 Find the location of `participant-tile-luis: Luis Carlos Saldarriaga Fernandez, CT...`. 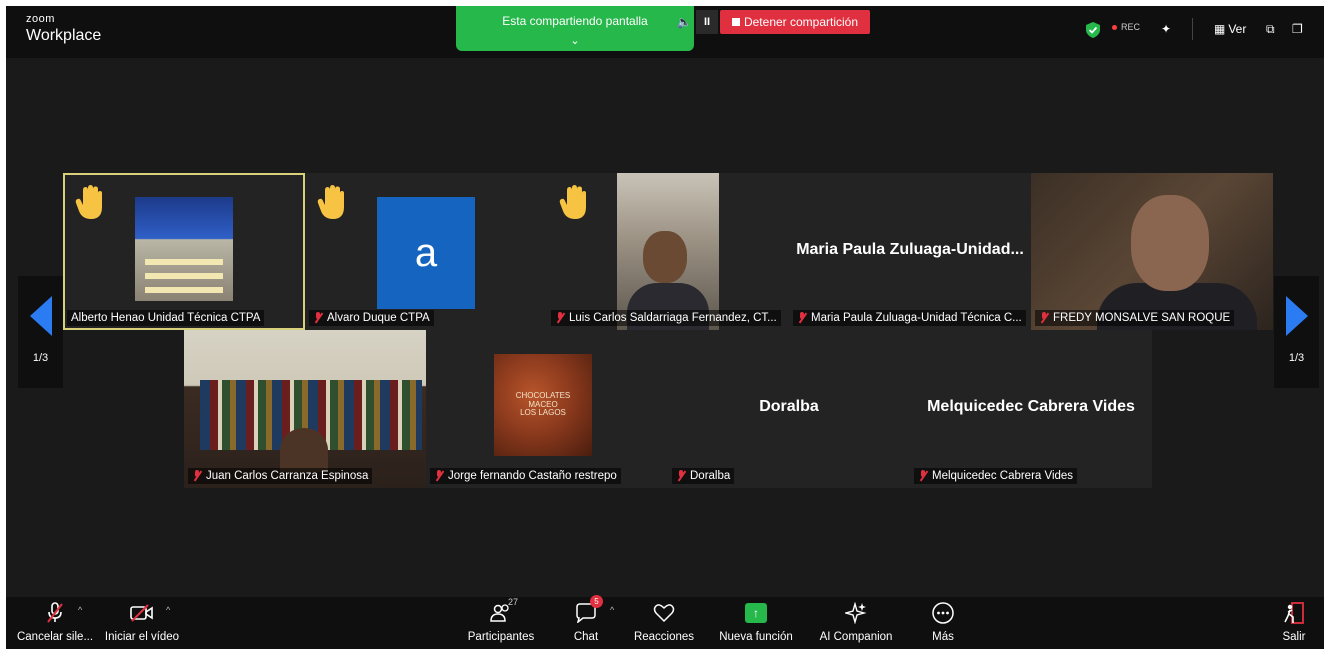

participant-tile-luis: Luis Carlos Saldarriaga Fernandez, CT... is located at coordinates (668, 251).